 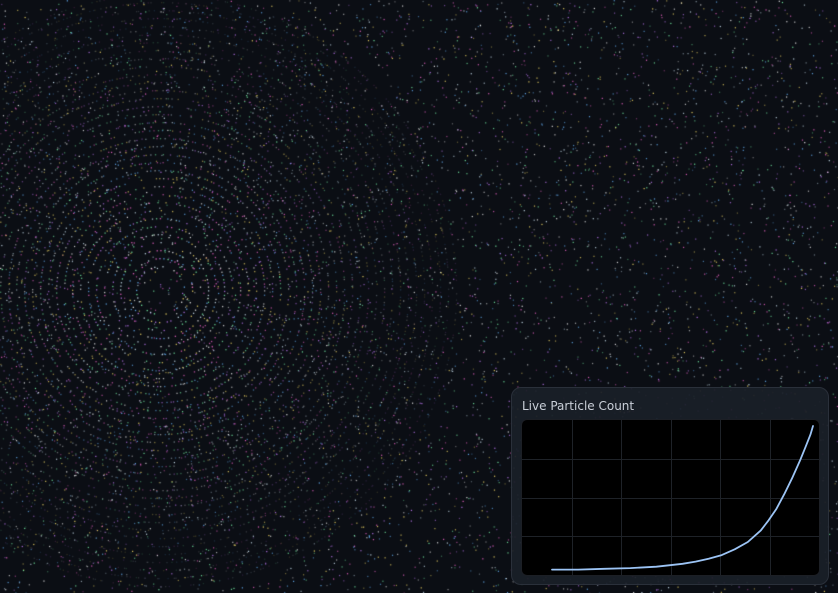 I want to click on particle-count-series-line, so click(x=682, y=498).